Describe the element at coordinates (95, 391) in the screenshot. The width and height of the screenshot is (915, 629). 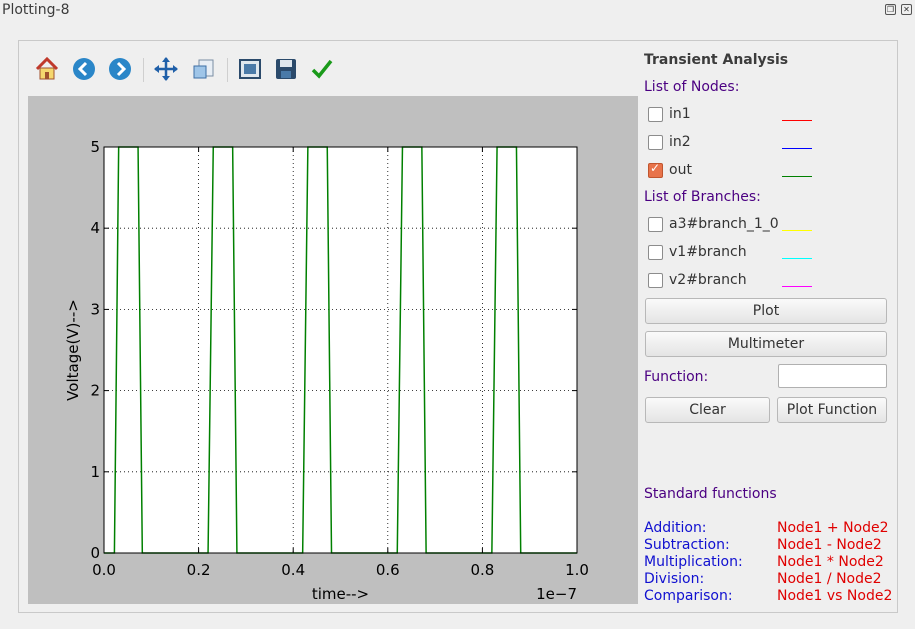
I see `y-tick-label: 2` at that location.